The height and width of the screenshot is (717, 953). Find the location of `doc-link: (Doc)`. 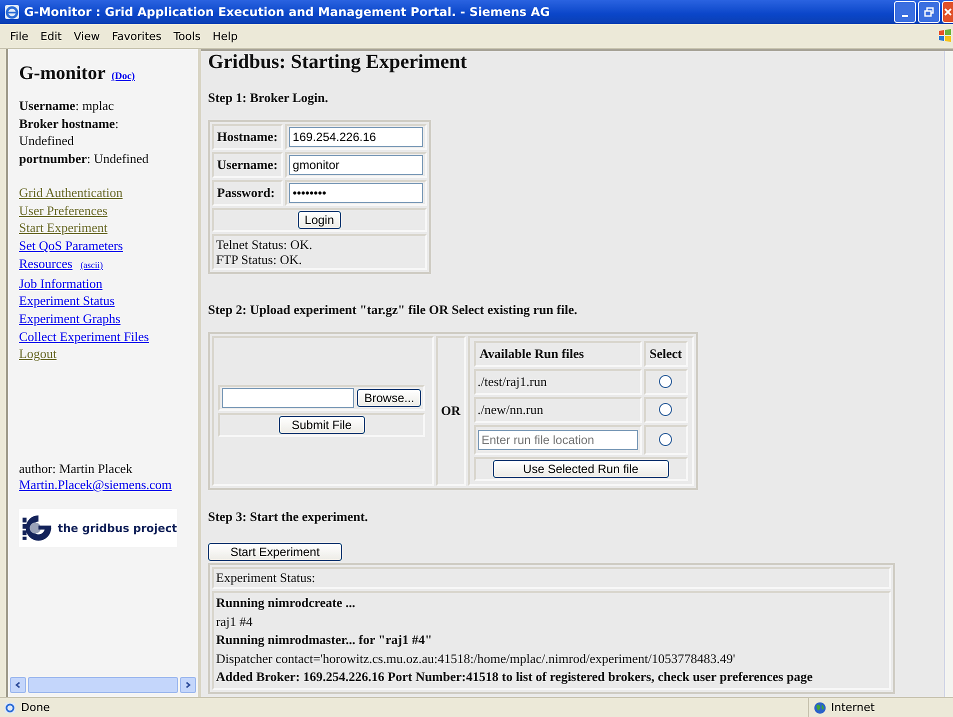

doc-link: (Doc) is located at coordinates (123, 76).